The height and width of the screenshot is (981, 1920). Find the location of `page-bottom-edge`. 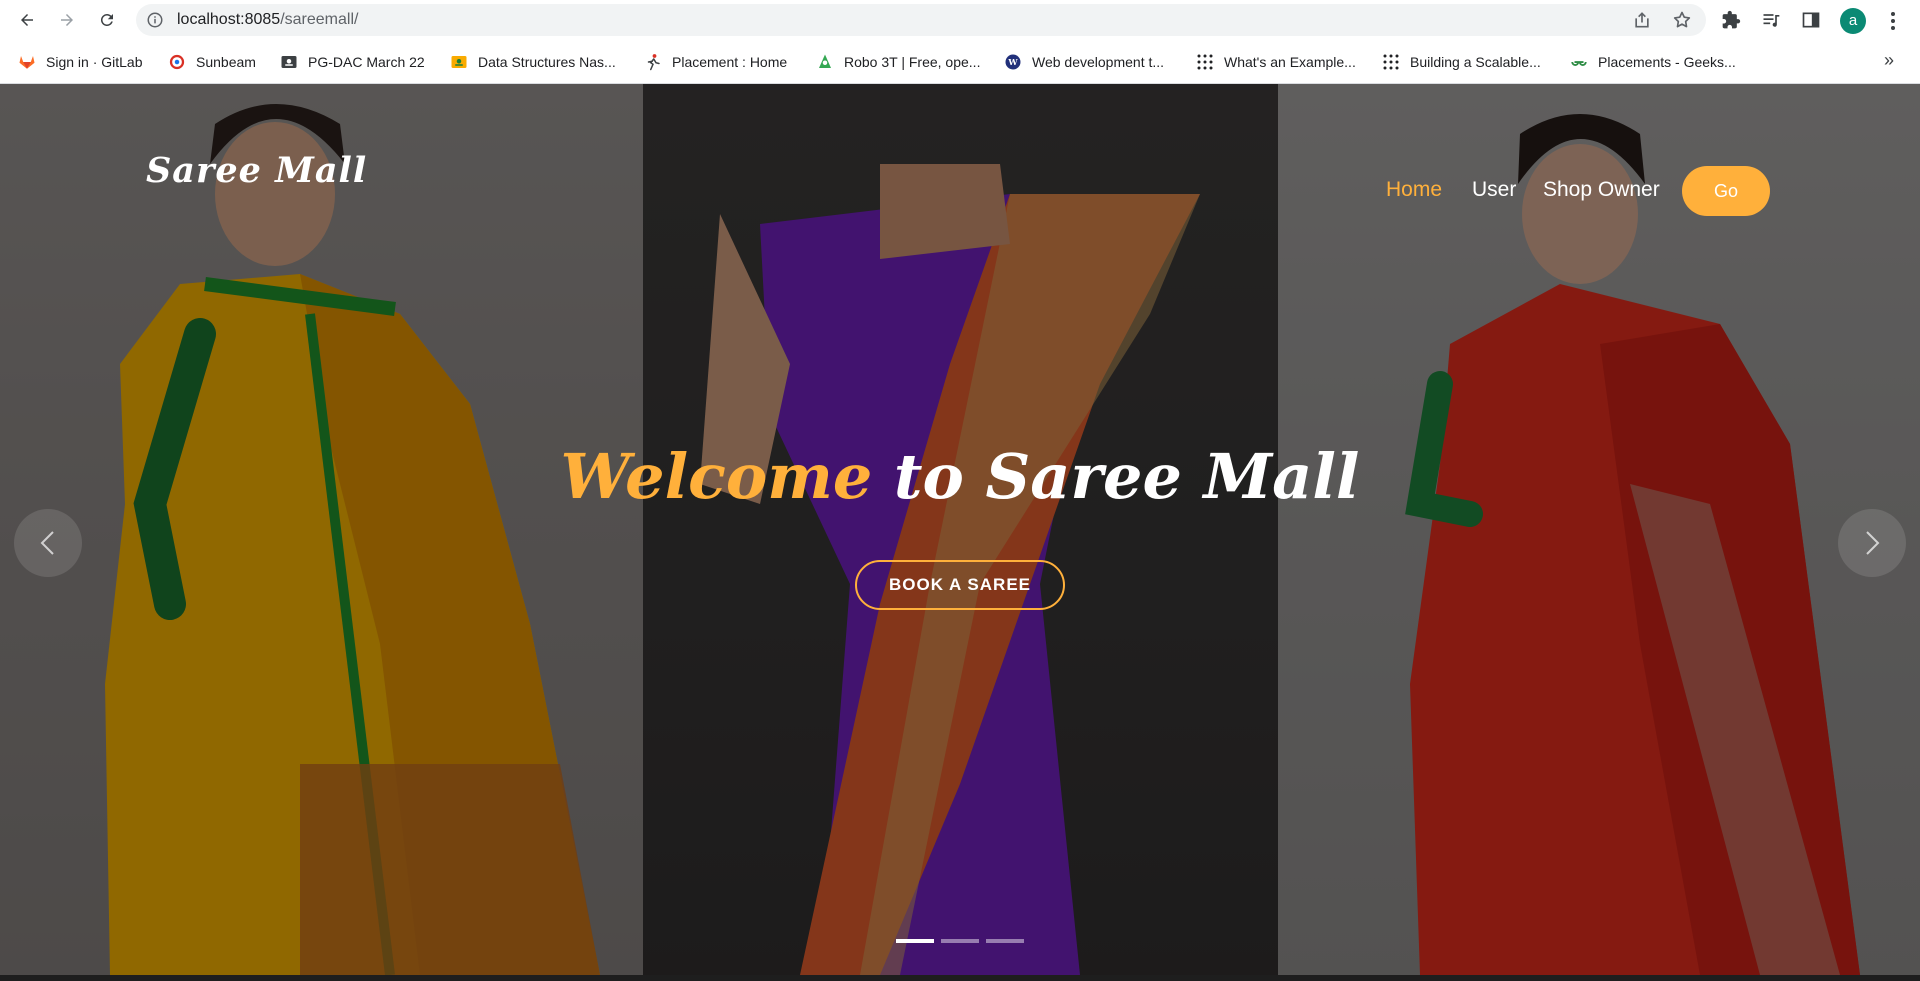

page-bottom-edge is located at coordinates (960, 978).